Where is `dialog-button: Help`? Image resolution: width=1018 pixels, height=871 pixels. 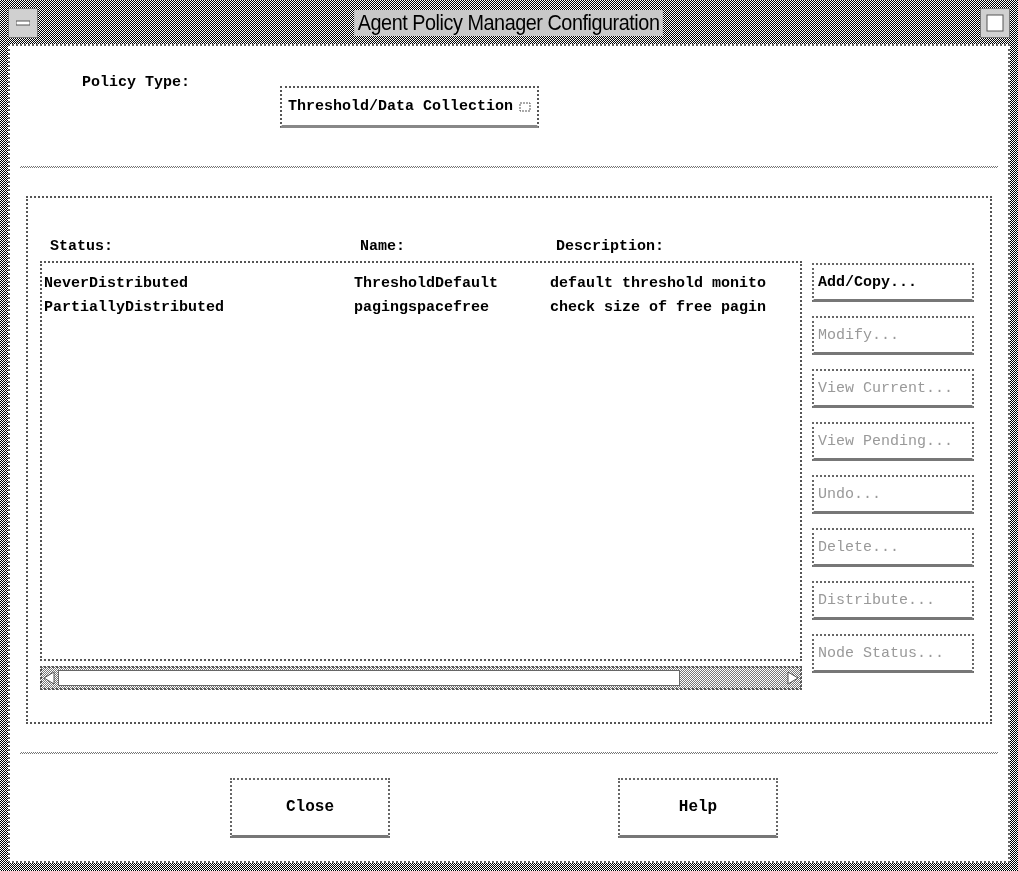 dialog-button: Help is located at coordinates (698, 807).